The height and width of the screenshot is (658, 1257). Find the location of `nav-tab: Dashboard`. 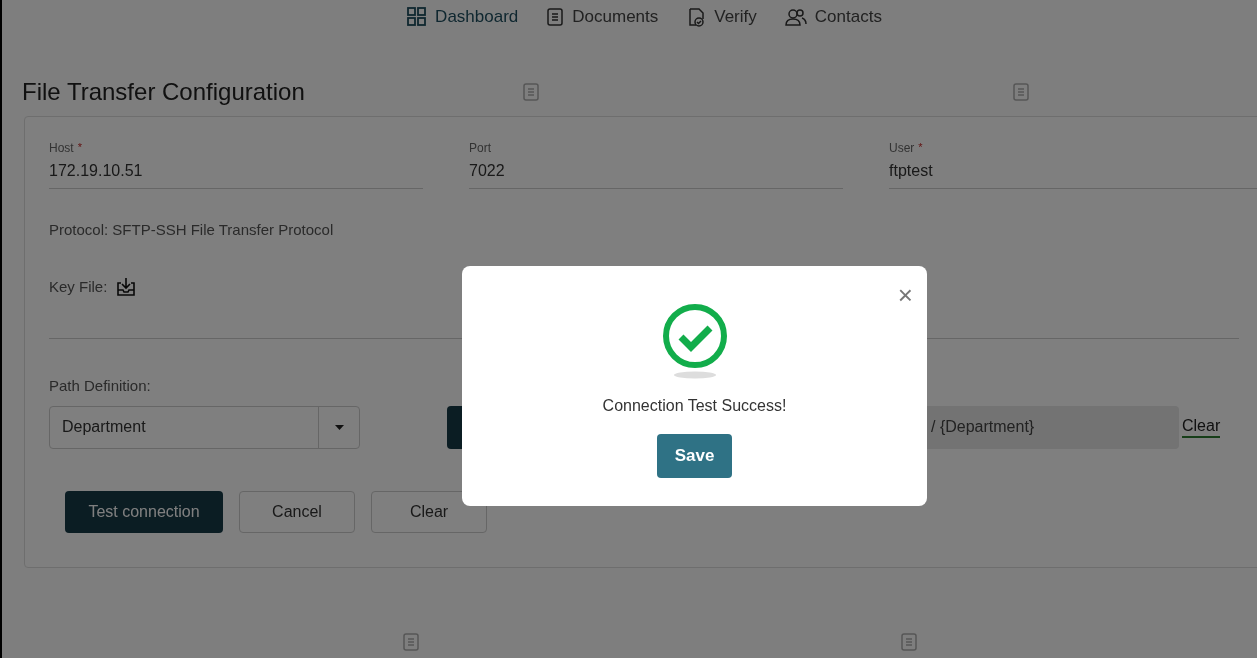

nav-tab: Dashboard is located at coordinates (463, 17).